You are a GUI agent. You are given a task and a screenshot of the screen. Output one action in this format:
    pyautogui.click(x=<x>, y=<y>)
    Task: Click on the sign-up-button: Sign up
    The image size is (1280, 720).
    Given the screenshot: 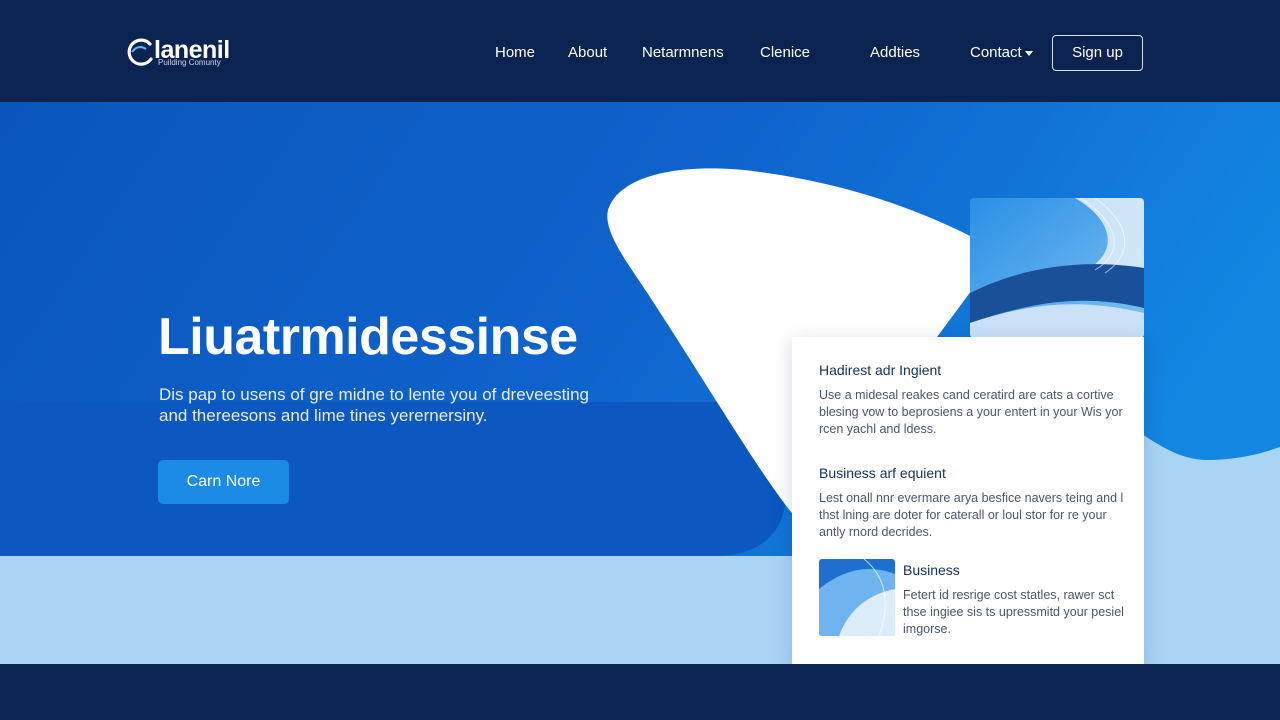 What is the action you would take?
    pyautogui.click(x=1097, y=53)
    